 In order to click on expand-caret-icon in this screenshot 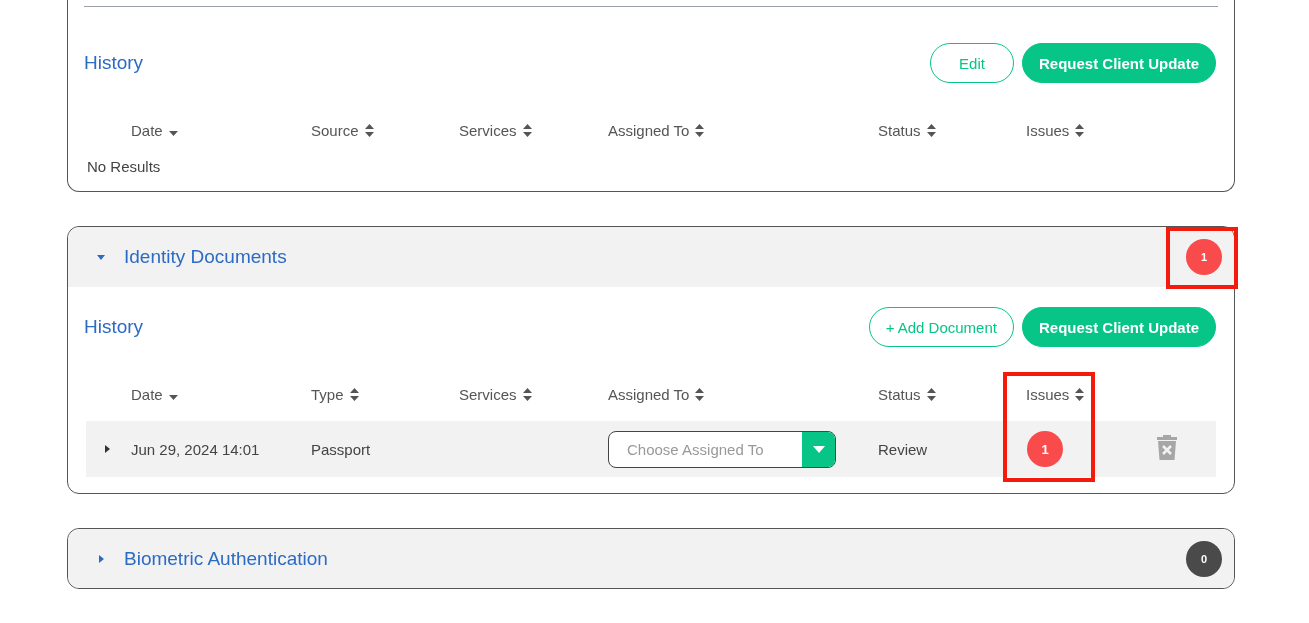, I will do `click(107, 449)`.